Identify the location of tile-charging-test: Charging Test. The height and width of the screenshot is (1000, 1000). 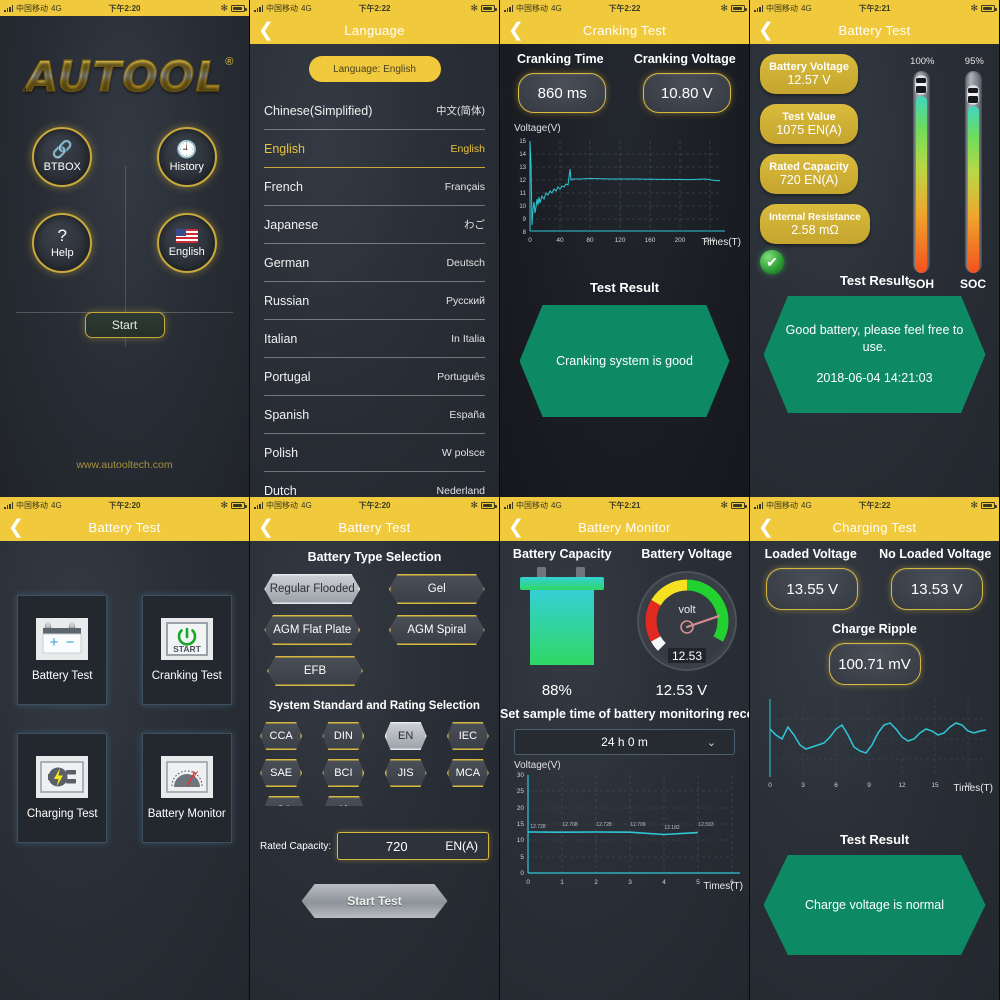
(62, 788).